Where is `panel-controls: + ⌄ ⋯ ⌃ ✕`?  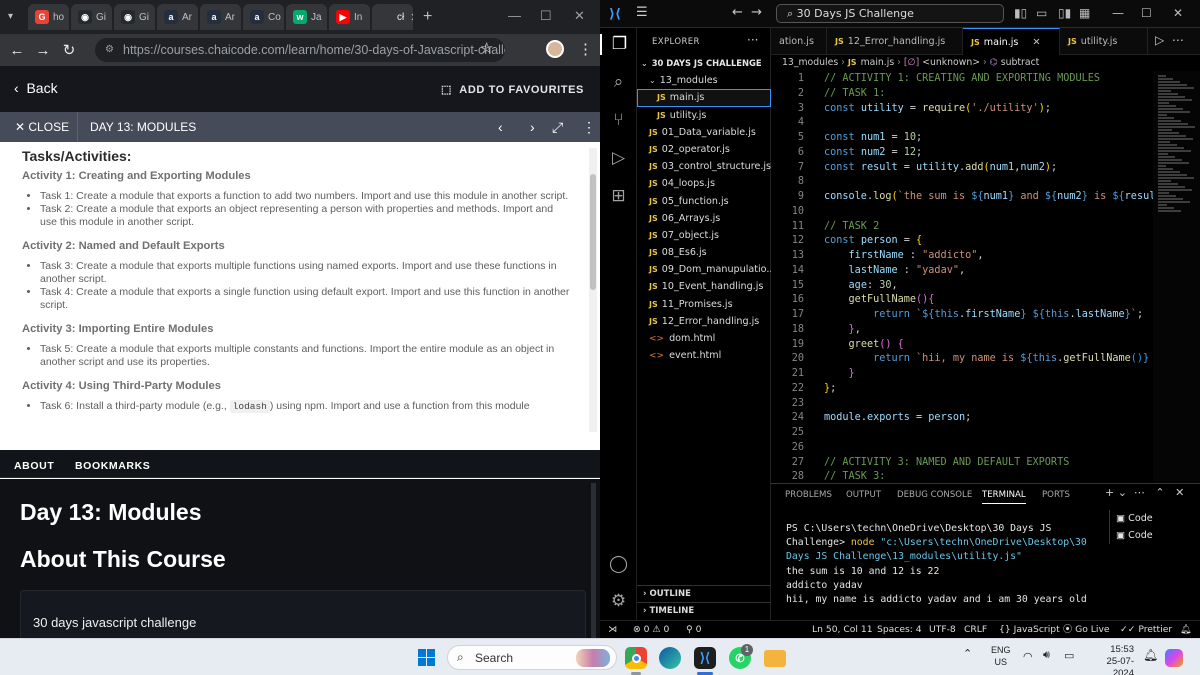
panel-controls: + ⌄ ⋯ ⌃ ✕ is located at coordinates (1144, 492).